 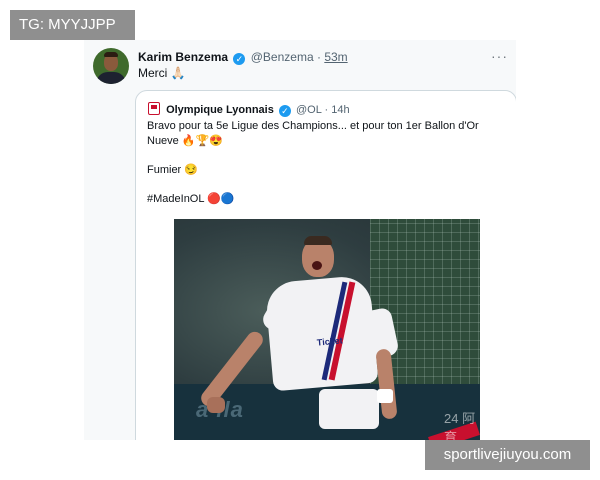 I want to click on quoted-header: Olympique Lyonnais ✓ @OL · 14h, so click(x=249, y=109).